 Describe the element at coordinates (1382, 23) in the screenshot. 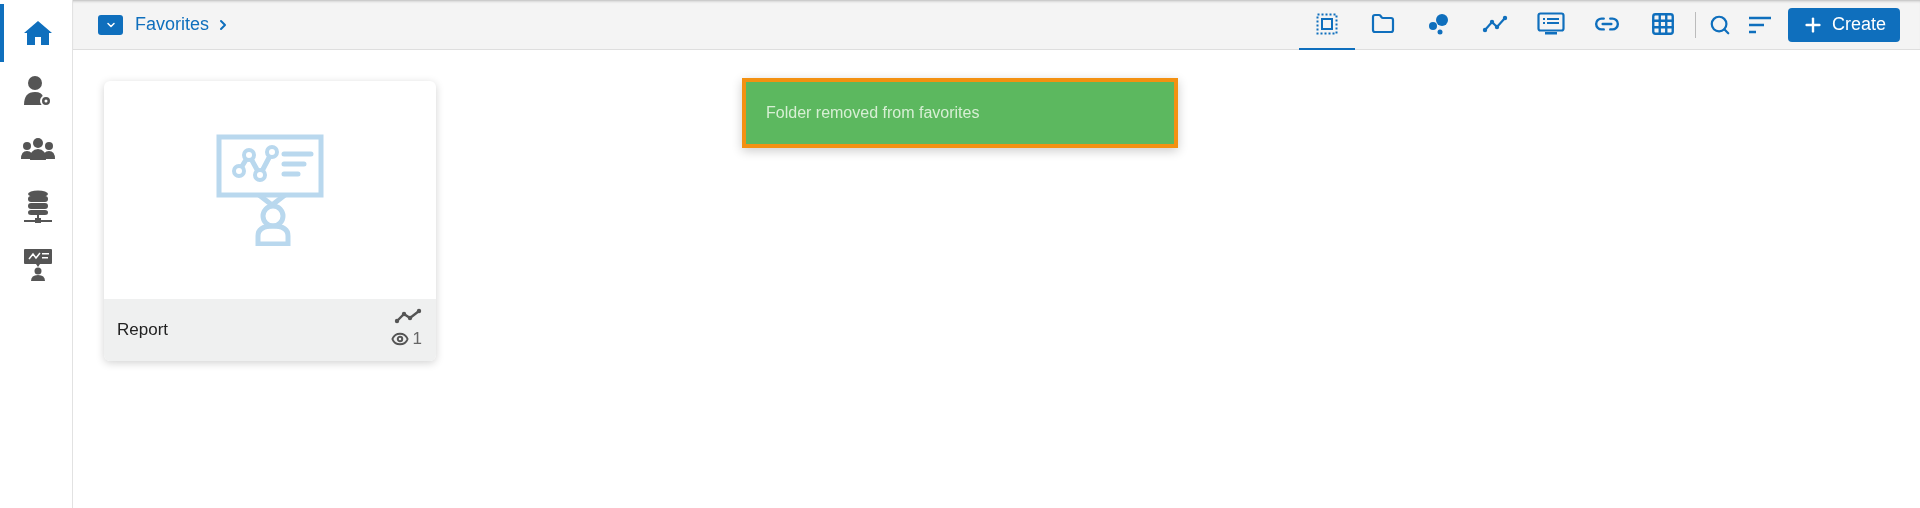

I see `folder-icon` at that location.